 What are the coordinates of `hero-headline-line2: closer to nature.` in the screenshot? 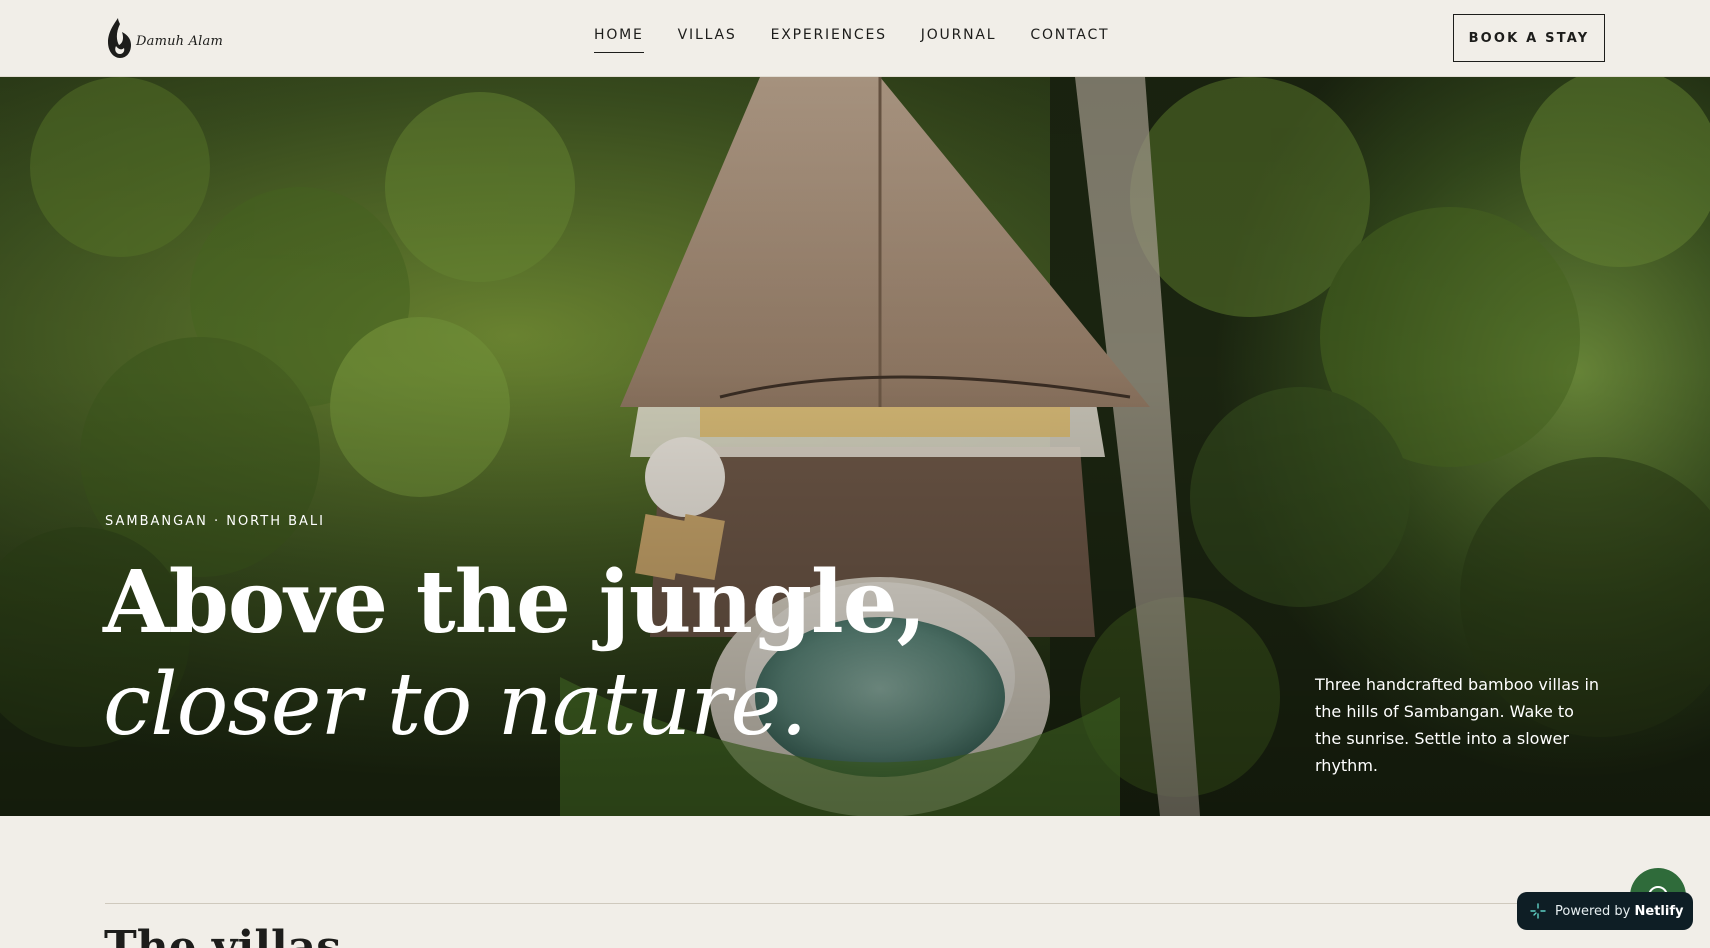 It's located at (455, 705).